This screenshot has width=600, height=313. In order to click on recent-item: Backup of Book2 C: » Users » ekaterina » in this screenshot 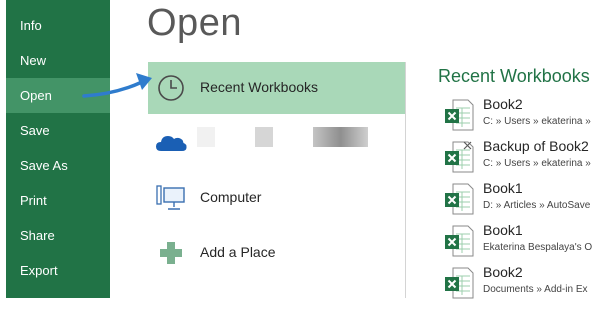, I will do `click(522, 158)`.